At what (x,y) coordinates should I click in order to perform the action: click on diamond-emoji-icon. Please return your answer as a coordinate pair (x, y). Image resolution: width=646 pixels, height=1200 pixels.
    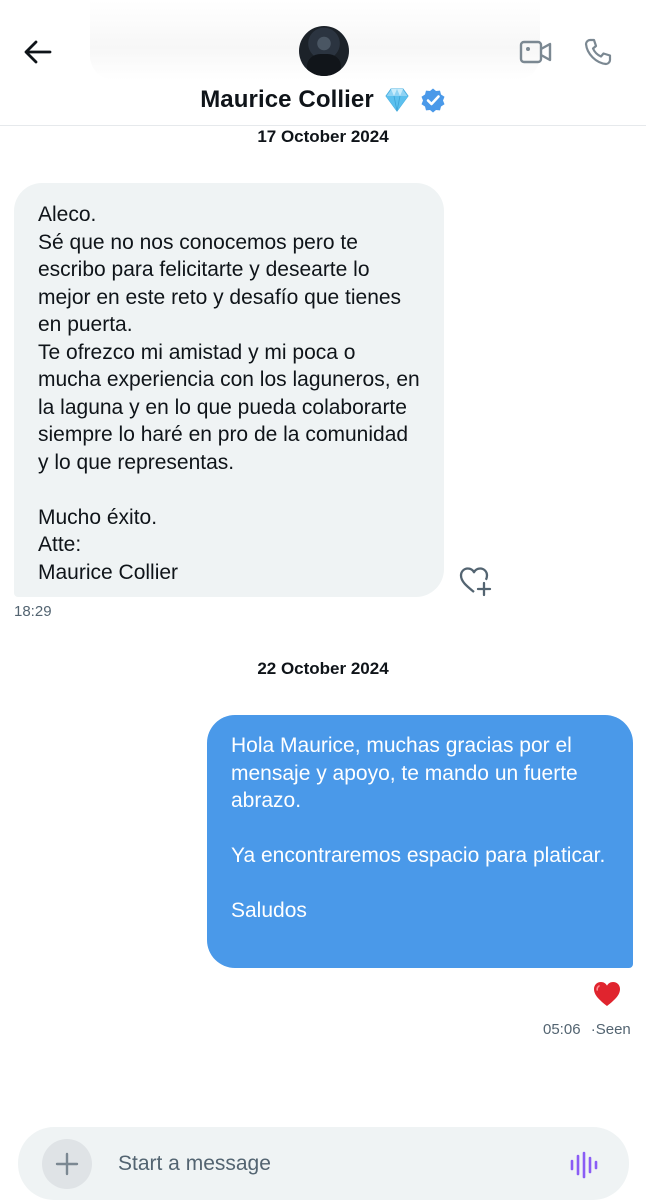
    Looking at the image, I should click on (397, 100).